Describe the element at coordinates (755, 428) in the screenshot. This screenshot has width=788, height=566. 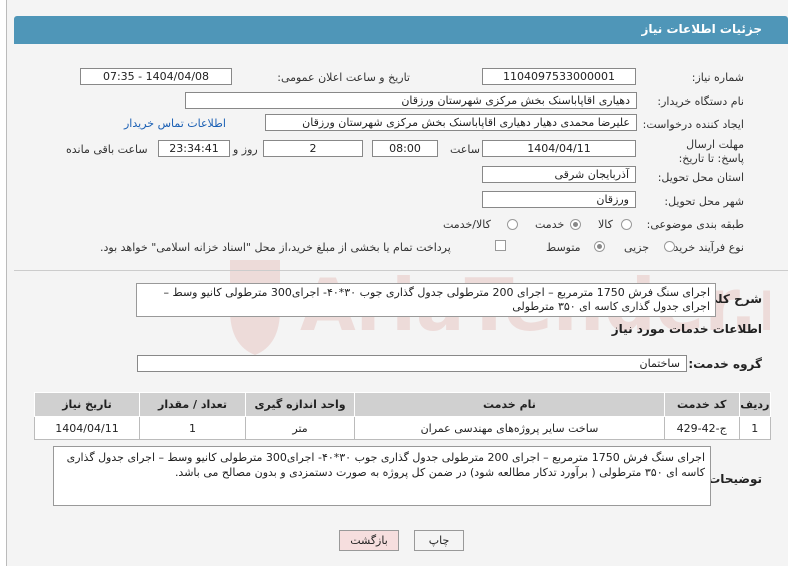
I see `cell-row-number: 1` at that location.